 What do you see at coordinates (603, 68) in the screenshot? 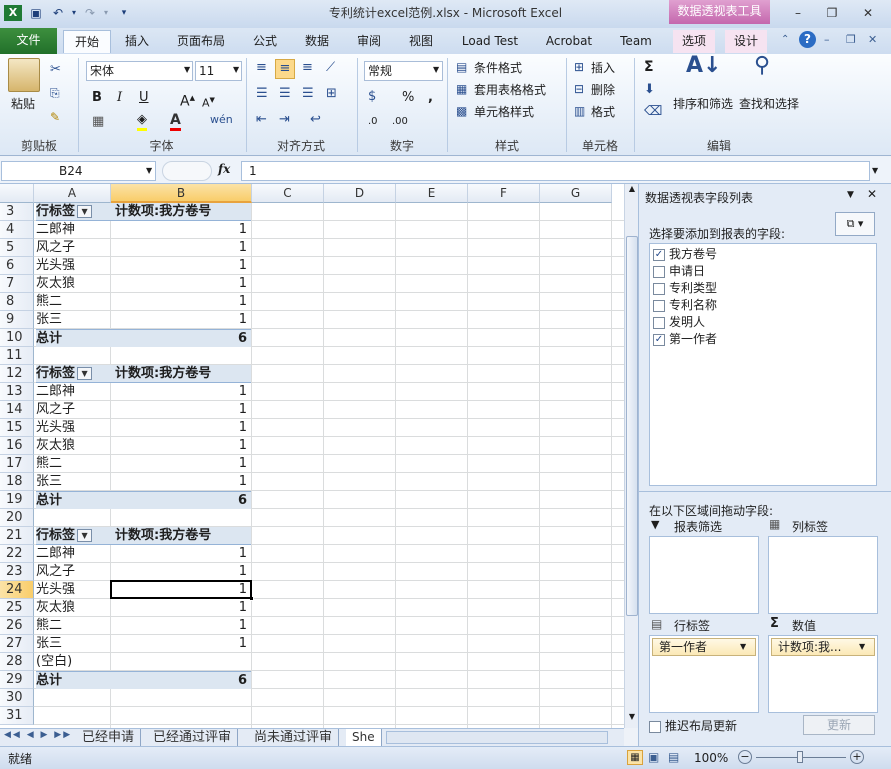
I see `insert-cells-button: 插入` at bounding box center [603, 68].